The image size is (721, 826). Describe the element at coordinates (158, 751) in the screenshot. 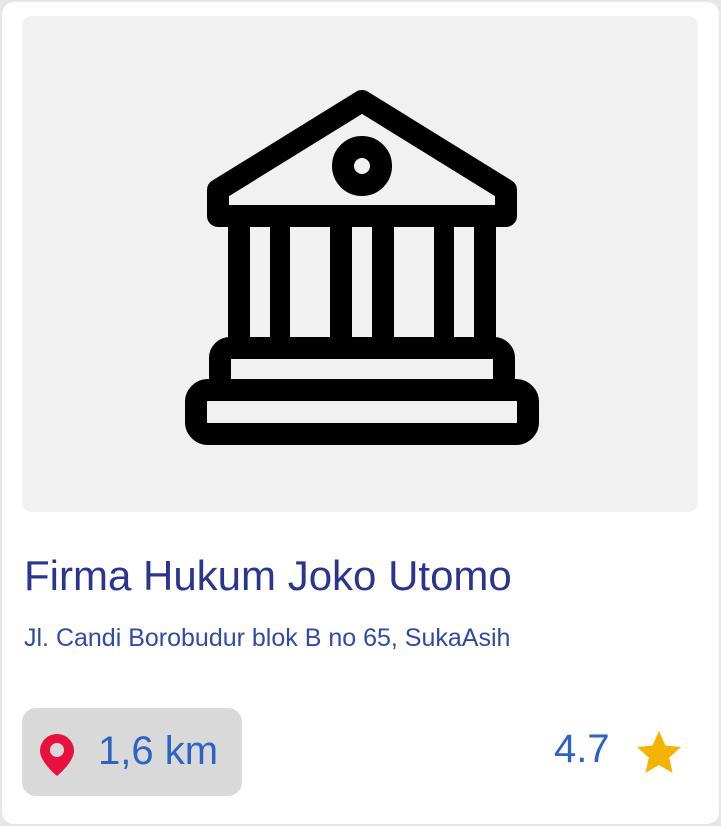

I see `distance-value: 1,6 km` at that location.